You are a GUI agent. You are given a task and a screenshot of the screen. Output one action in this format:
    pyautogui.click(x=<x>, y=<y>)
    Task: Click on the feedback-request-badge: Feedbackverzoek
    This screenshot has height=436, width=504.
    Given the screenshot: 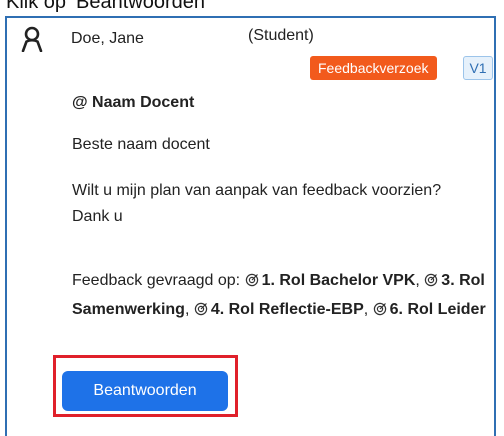 What is the action you would take?
    pyautogui.click(x=373, y=68)
    